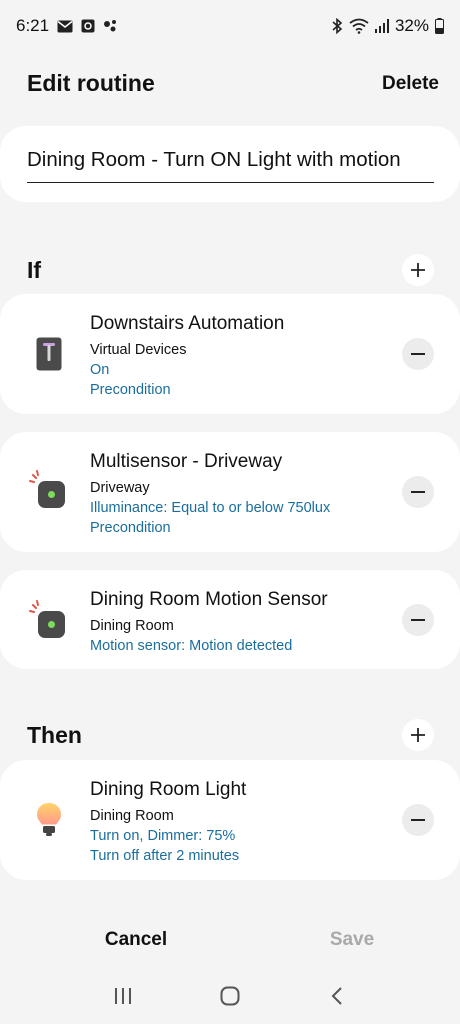 The height and width of the screenshot is (1024, 460). What do you see at coordinates (91, 83) in the screenshot?
I see `page-title: Edit routine` at bounding box center [91, 83].